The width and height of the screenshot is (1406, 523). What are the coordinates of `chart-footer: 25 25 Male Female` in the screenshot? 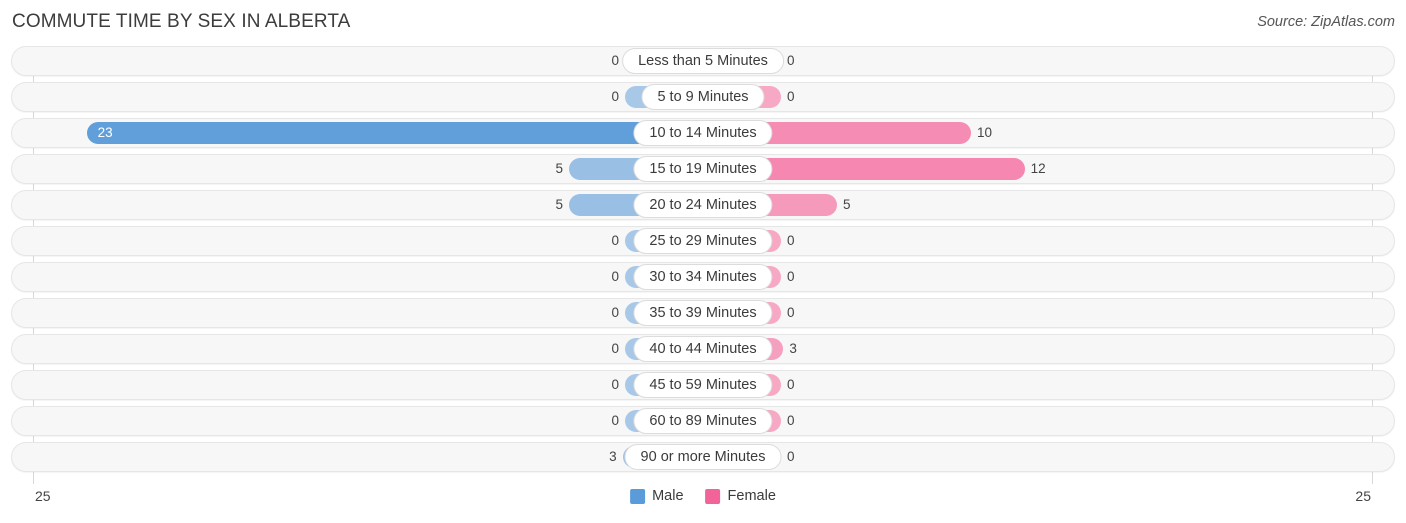 It's located at (703, 501).